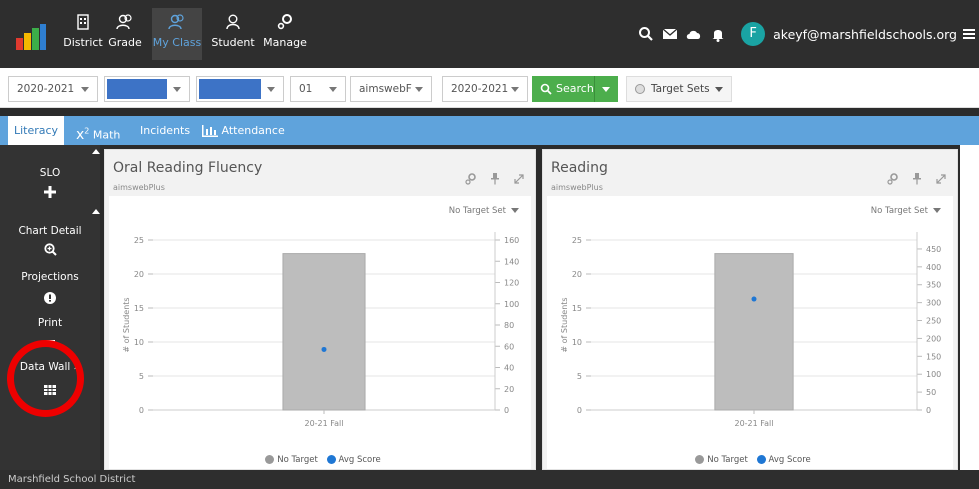  I want to click on redacted-value, so click(137, 89).